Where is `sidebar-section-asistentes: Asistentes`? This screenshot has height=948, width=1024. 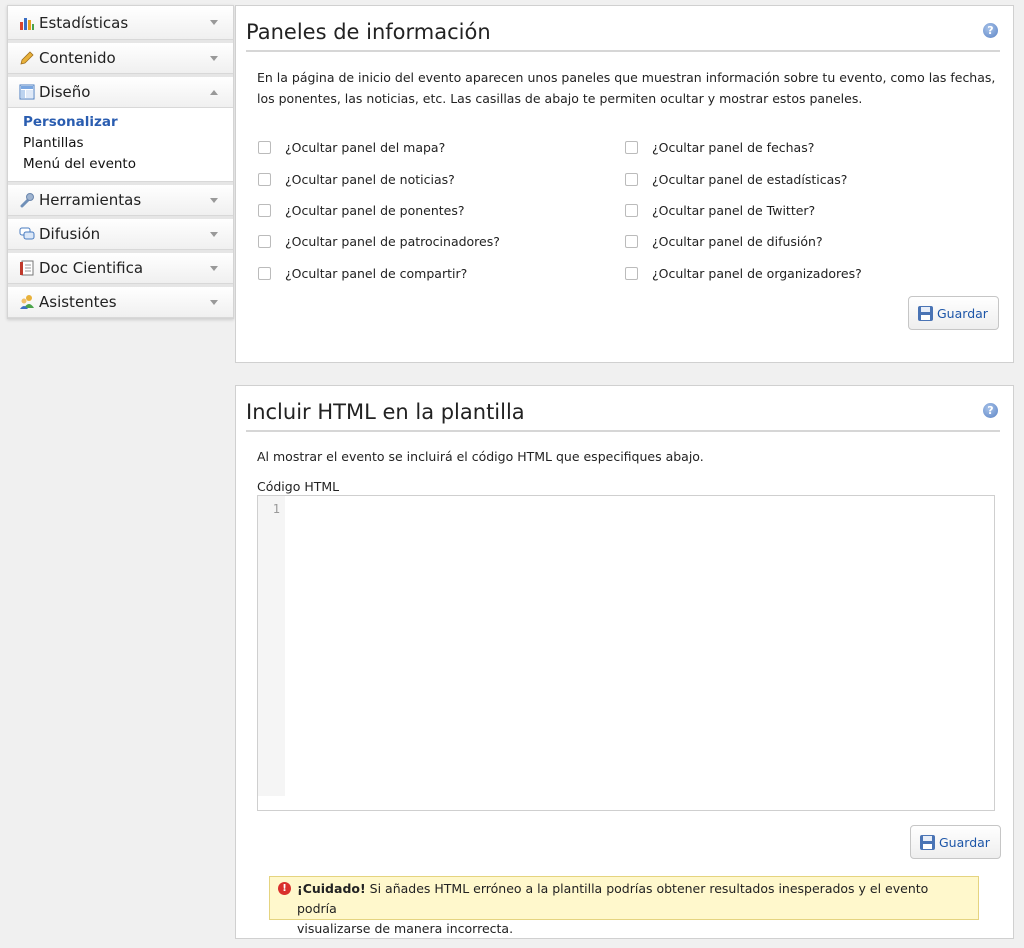
sidebar-section-asistentes: Asistentes is located at coordinates (120, 301).